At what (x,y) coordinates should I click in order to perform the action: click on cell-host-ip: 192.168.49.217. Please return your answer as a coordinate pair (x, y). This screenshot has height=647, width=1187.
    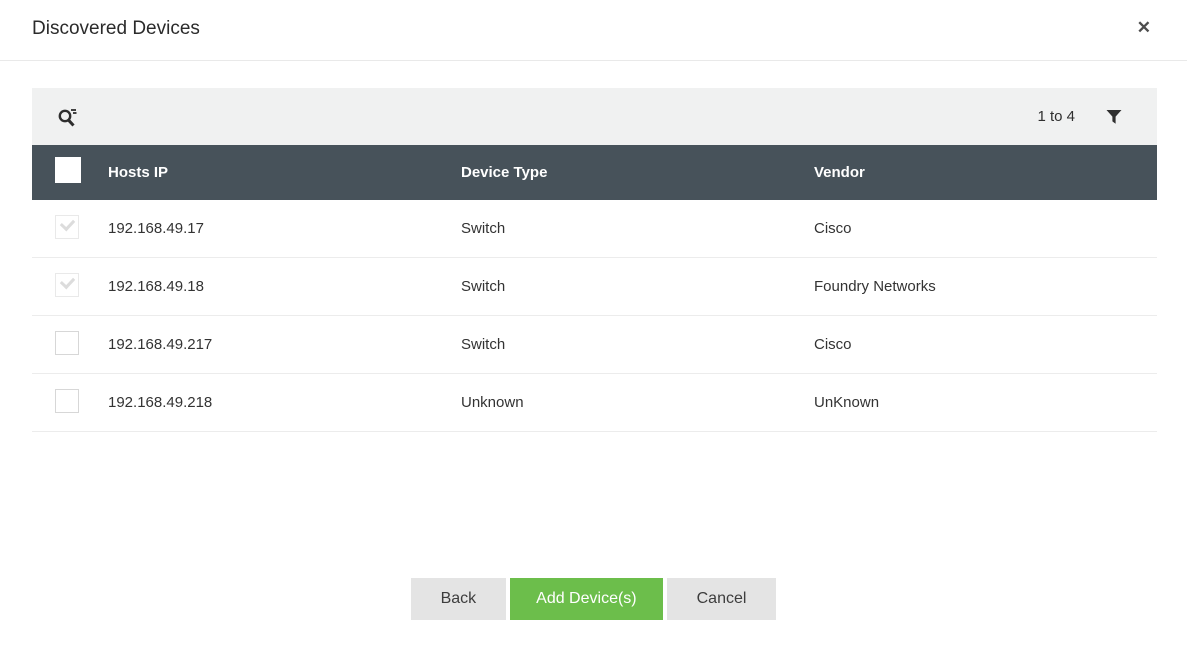
    Looking at the image, I should click on (160, 344).